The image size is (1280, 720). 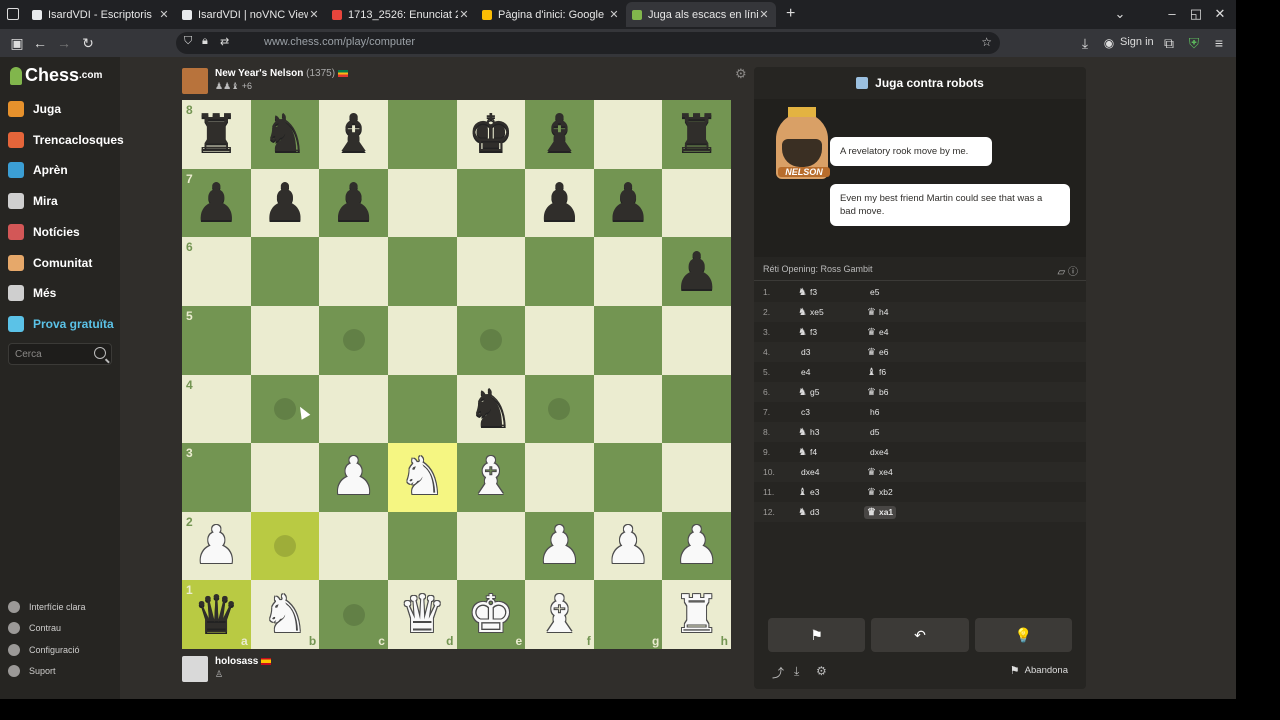 What do you see at coordinates (831, 412) in the screenshot?
I see `white-move: c3` at bounding box center [831, 412].